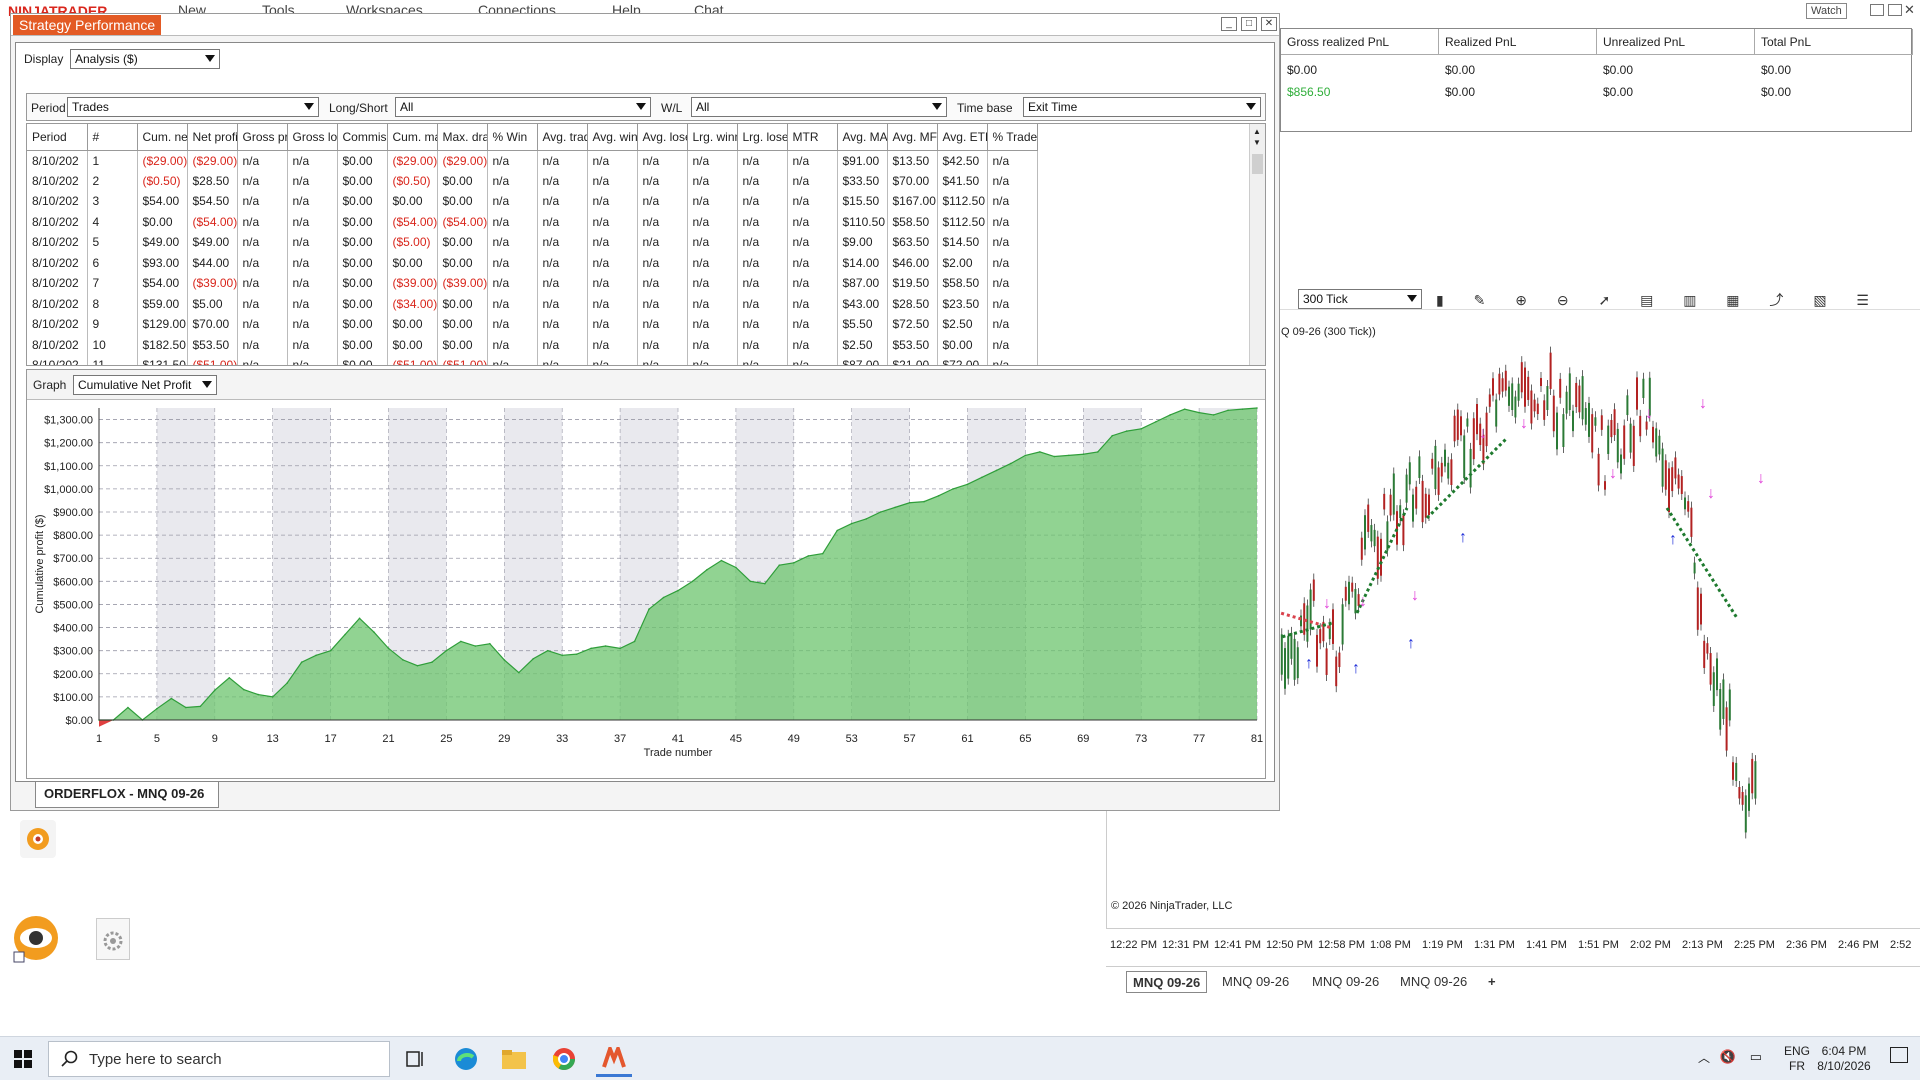 This screenshot has width=1920, height=1081. I want to click on table-cell: 8/10/202, so click(57, 360).